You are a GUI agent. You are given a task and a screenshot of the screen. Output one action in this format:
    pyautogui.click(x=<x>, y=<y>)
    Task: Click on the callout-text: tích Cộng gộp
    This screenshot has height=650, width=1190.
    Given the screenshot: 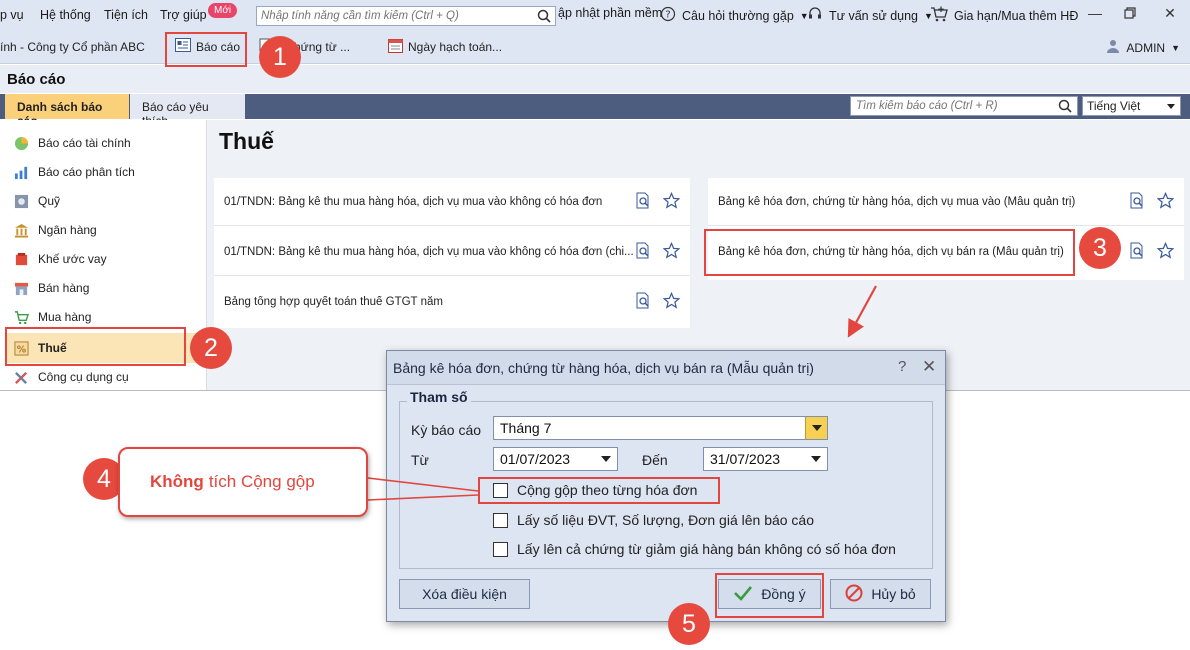 What is the action you would take?
    pyautogui.click(x=261, y=481)
    